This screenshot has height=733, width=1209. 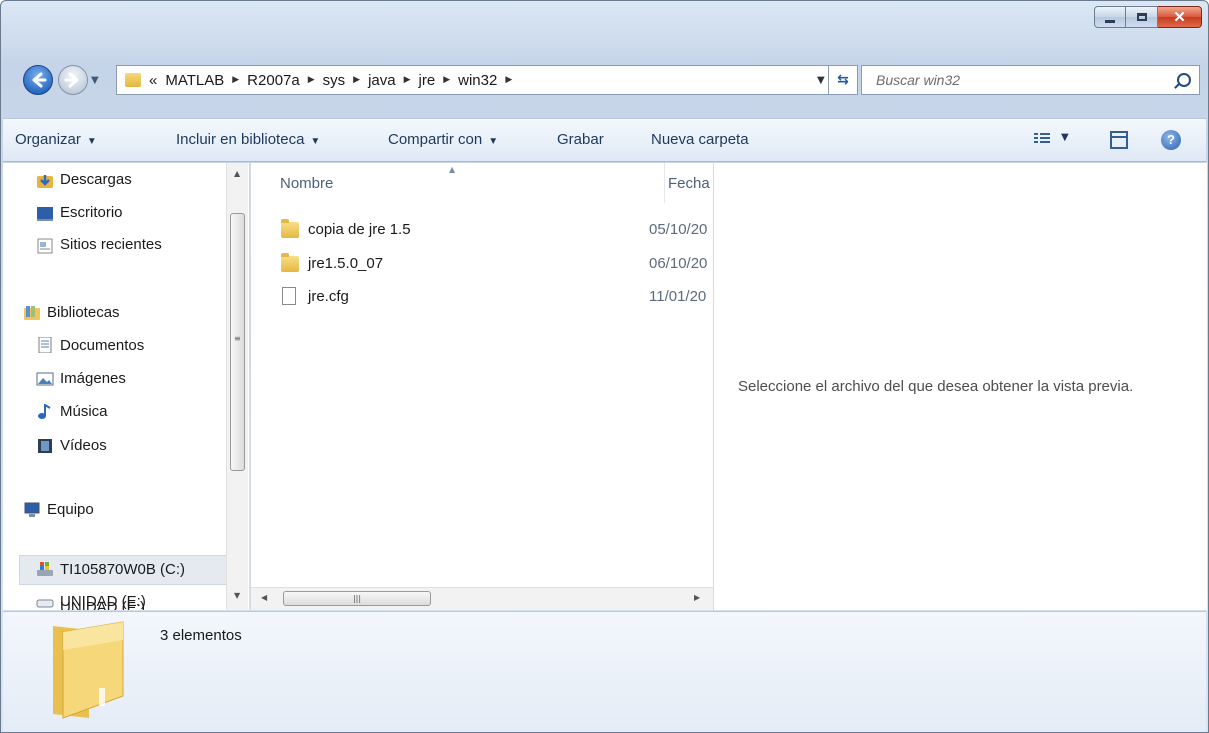 I want to click on view-options-dropdown: ▼, so click(x=1065, y=137).